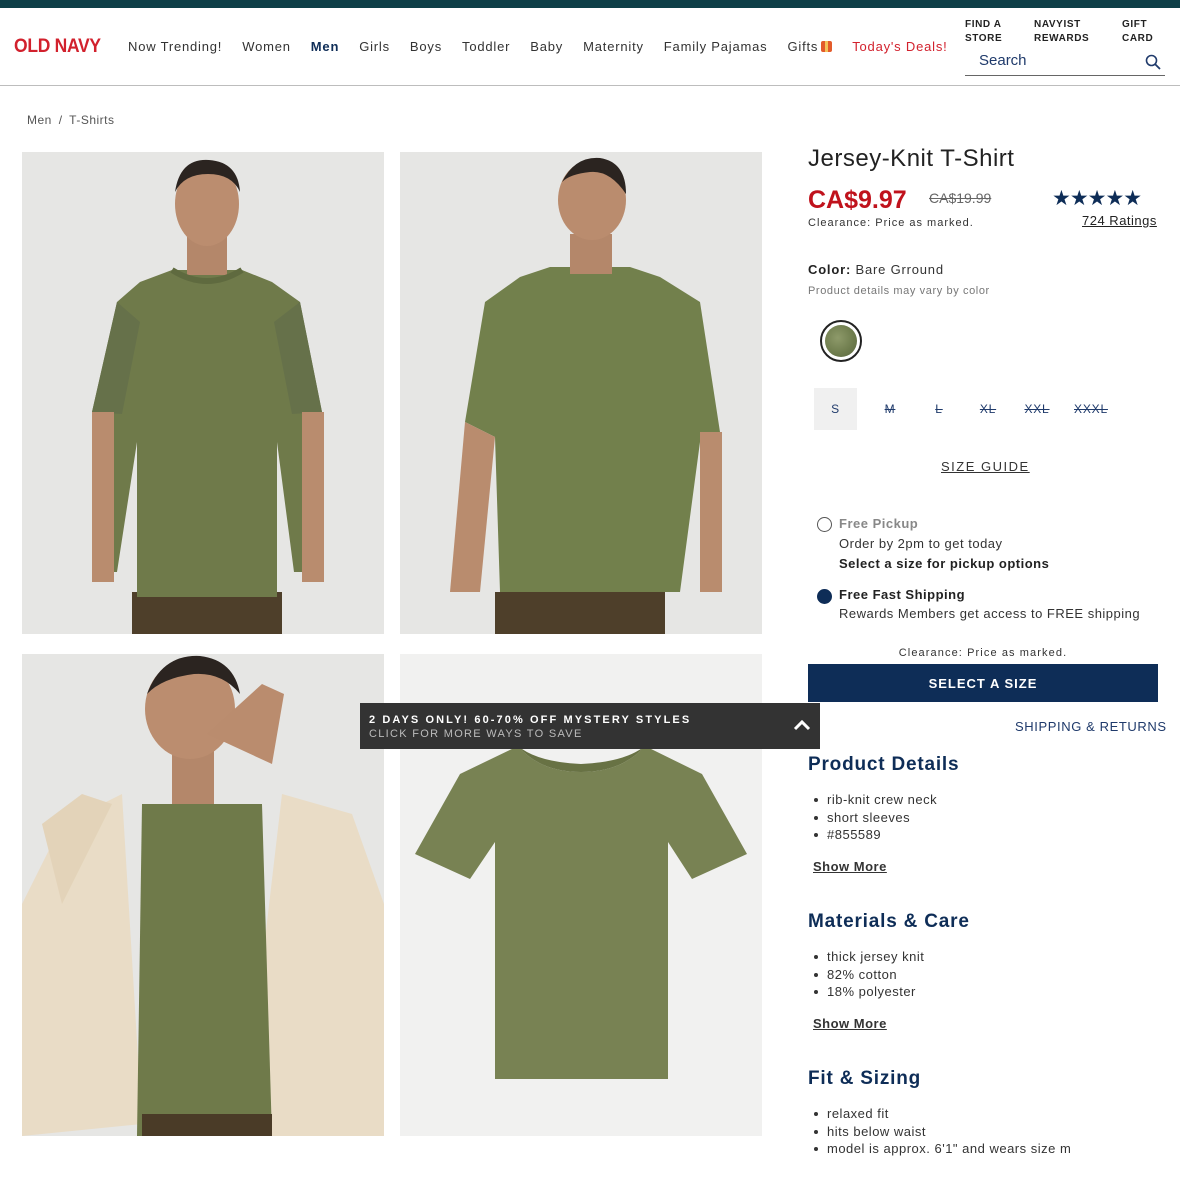  What do you see at coordinates (944, 563) in the screenshot?
I see `pickup-line2: Select a size for pickup options` at bounding box center [944, 563].